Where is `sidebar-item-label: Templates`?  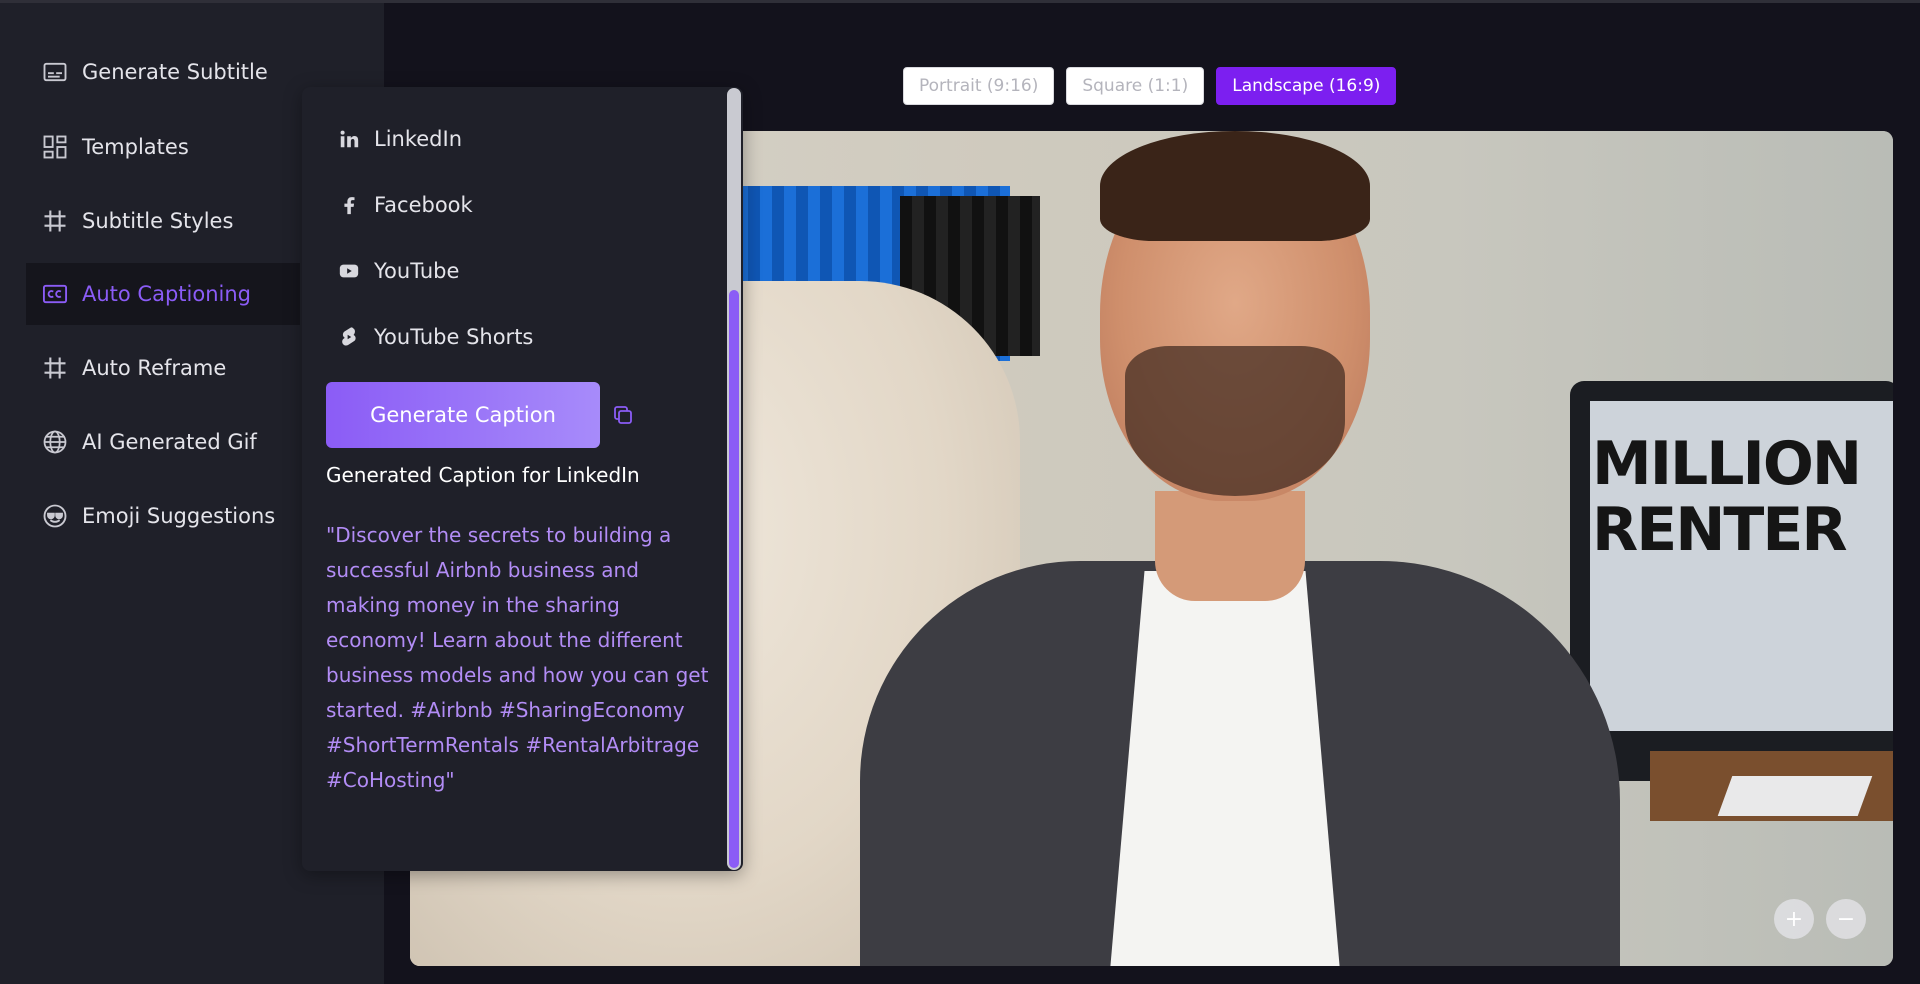
sidebar-item-label: Templates is located at coordinates (135, 147).